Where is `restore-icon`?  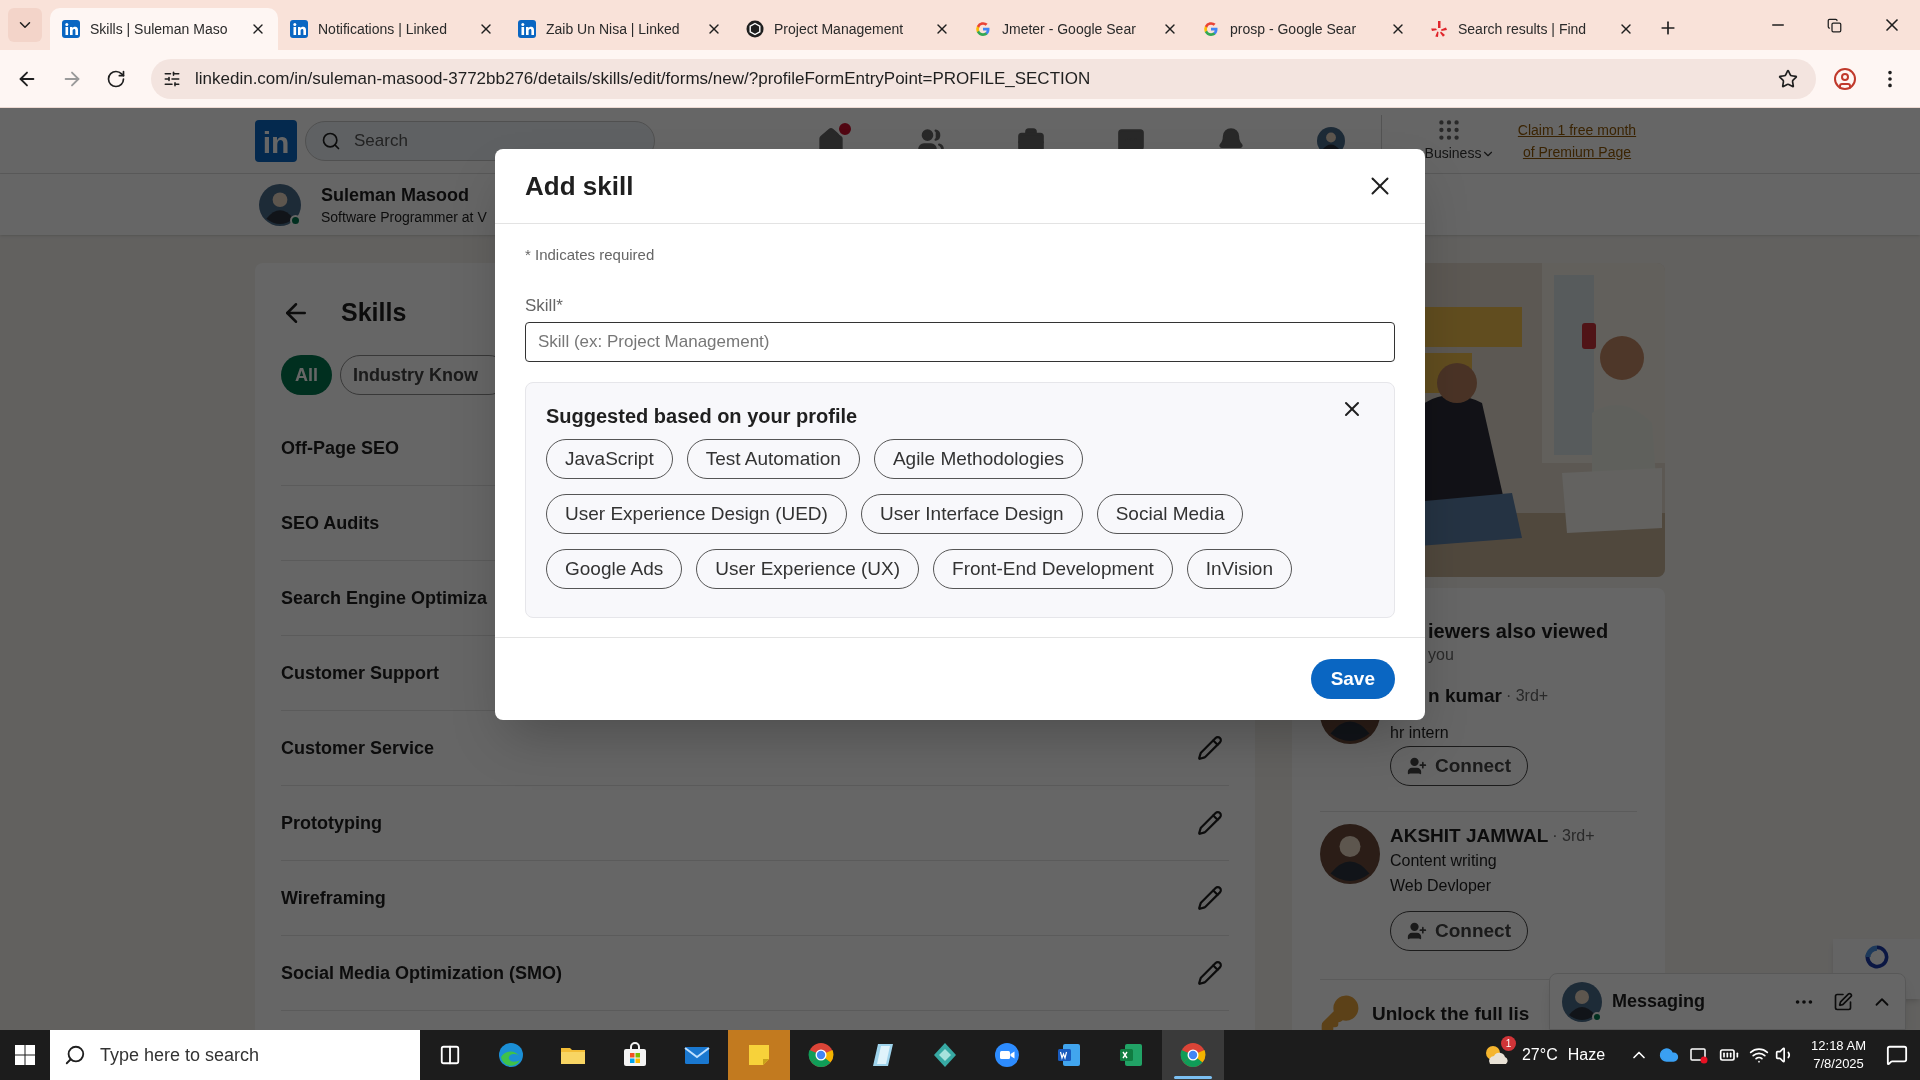 restore-icon is located at coordinates (1834, 25).